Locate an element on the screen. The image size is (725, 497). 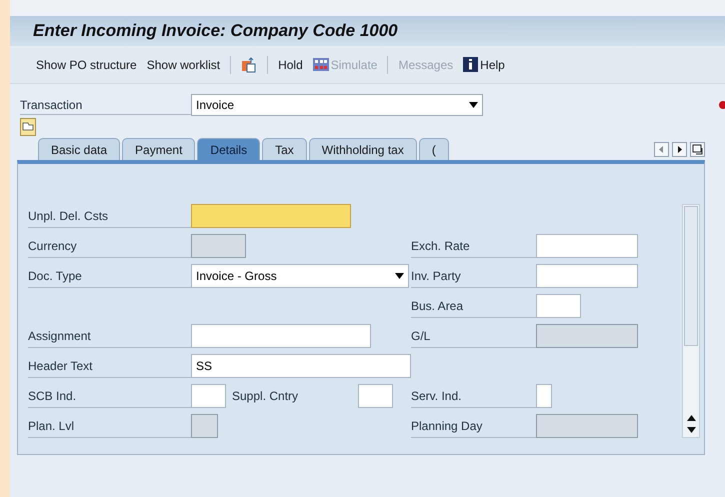
scroll-up-icon is located at coordinates (691, 418).